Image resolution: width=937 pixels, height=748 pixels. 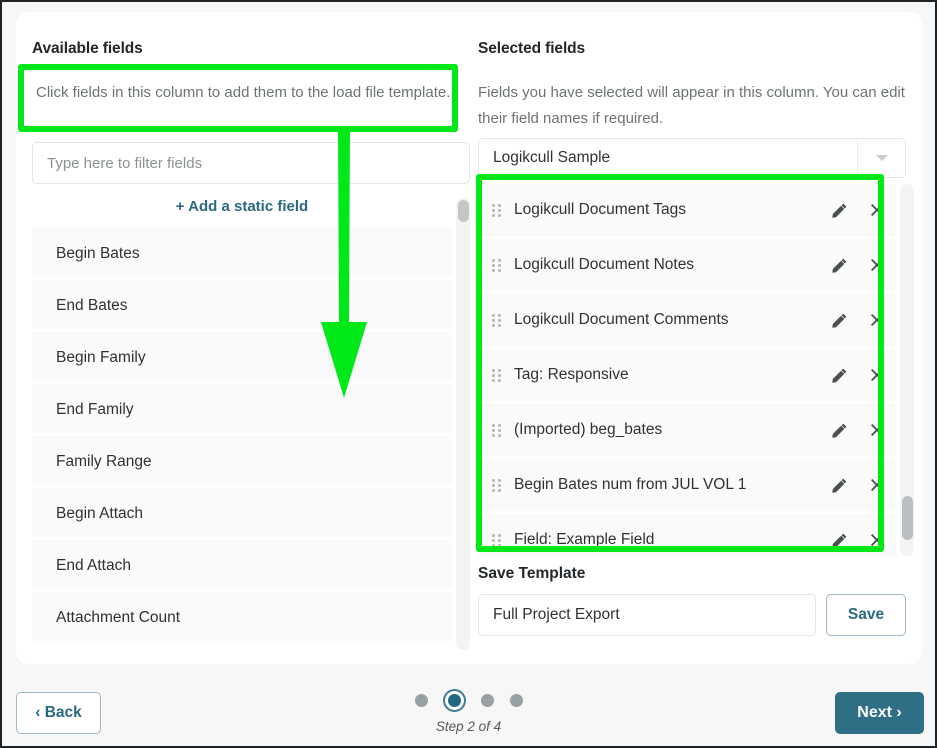 What do you see at coordinates (621, 319) in the screenshot?
I see `selected-field-label: Logikcull Document Comments` at bounding box center [621, 319].